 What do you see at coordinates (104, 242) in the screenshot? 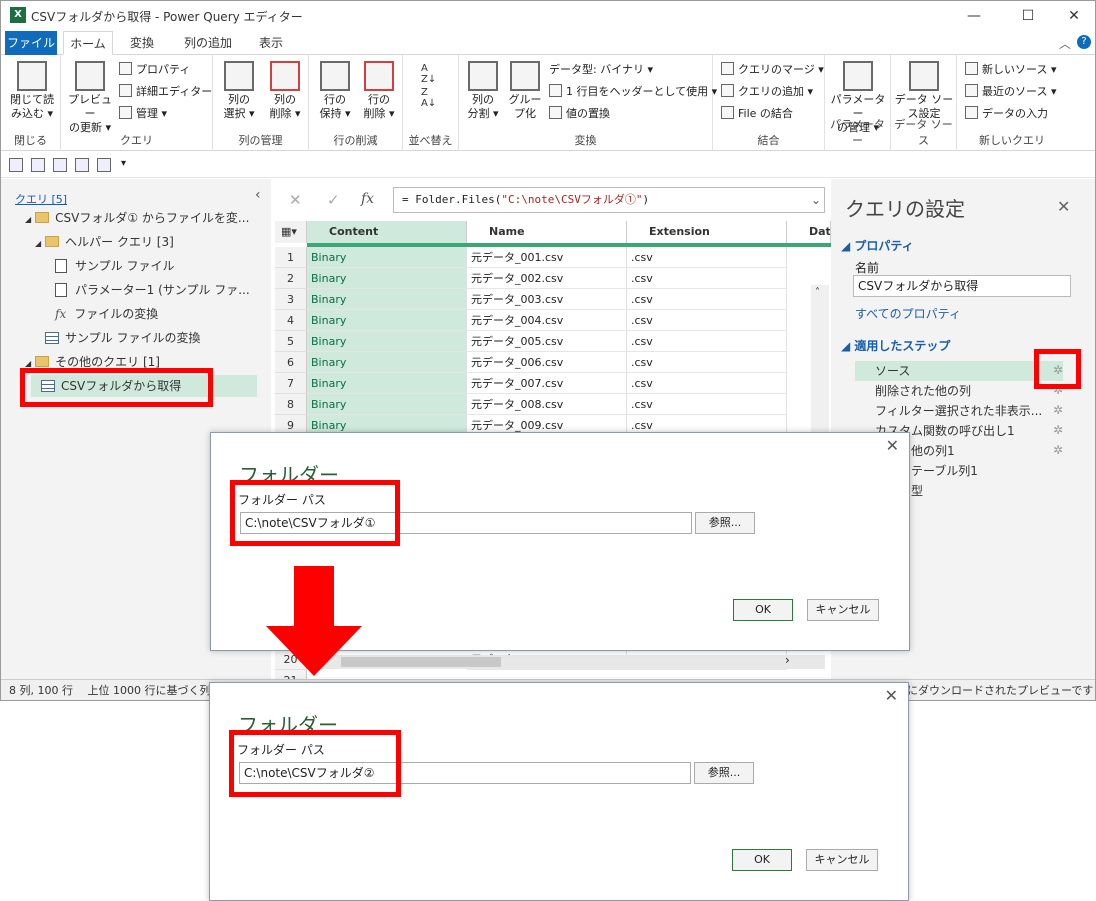
I see `tree-group-helper: ◢ ヘルパー クエリ [3]` at bounding box center [104, 242].